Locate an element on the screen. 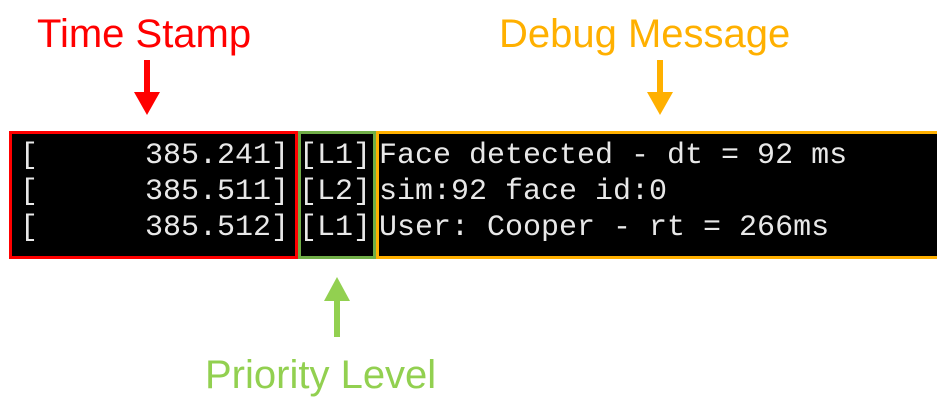 The image size is (937, 400). priority-level-arrow-icon is located at coordinates (337, 307).